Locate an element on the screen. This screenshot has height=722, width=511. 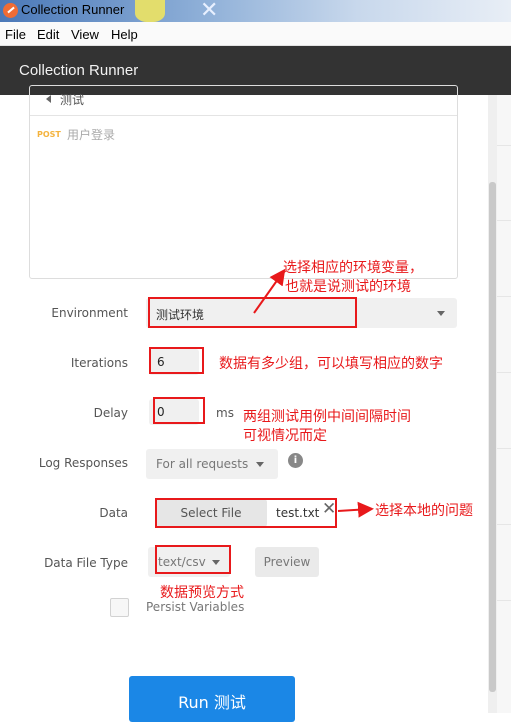
annotation-environment-line2: 也就是说测试的环境 is located at coordinates (348, 287).